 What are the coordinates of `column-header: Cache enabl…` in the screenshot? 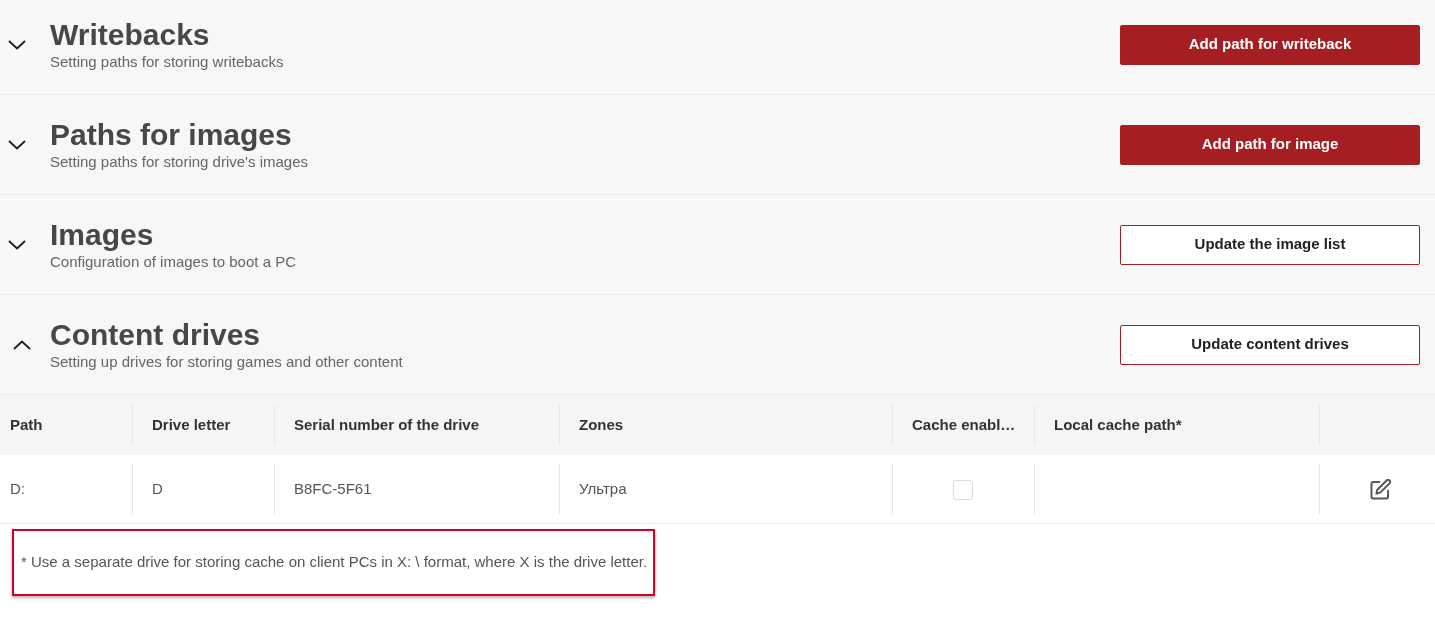 It's located at (963, 425).